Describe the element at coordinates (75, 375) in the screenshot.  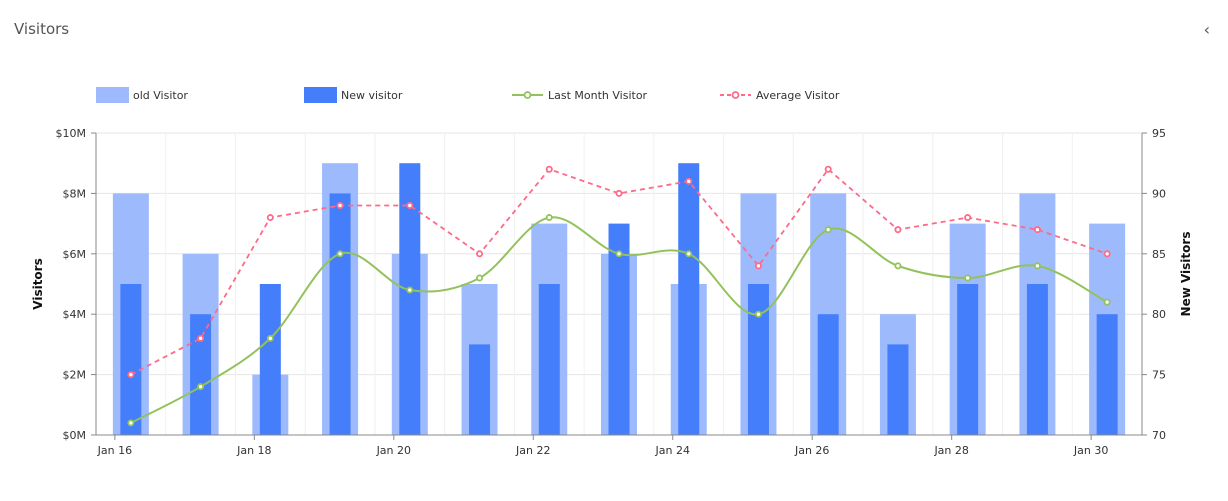
I see `y-left-tick-label: $2M` at that location.